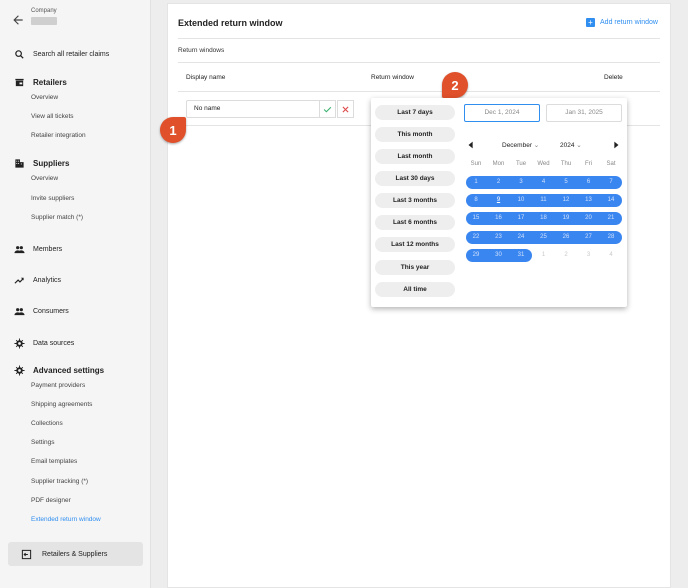 This screenshot has height=588, width=688. What do you see at coordinates (415, 134) in the screenshot?
I see `preset-this-month: This month` at bounding box center [415, 134].